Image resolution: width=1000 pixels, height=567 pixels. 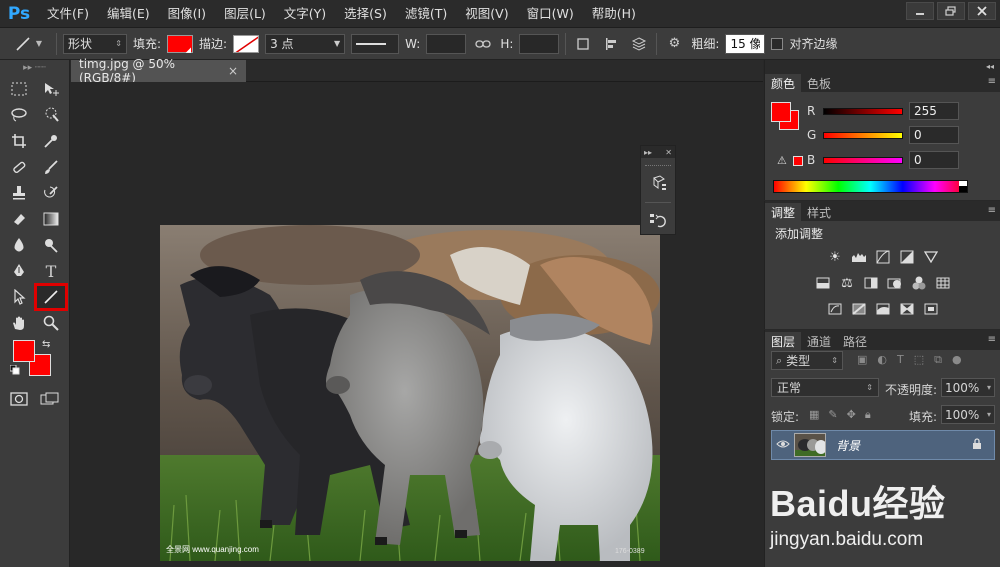 What do you see at coordinates (51, 323) in the screenshot?
I see `zoom-tool-icon` at bounding box center [51, 323].